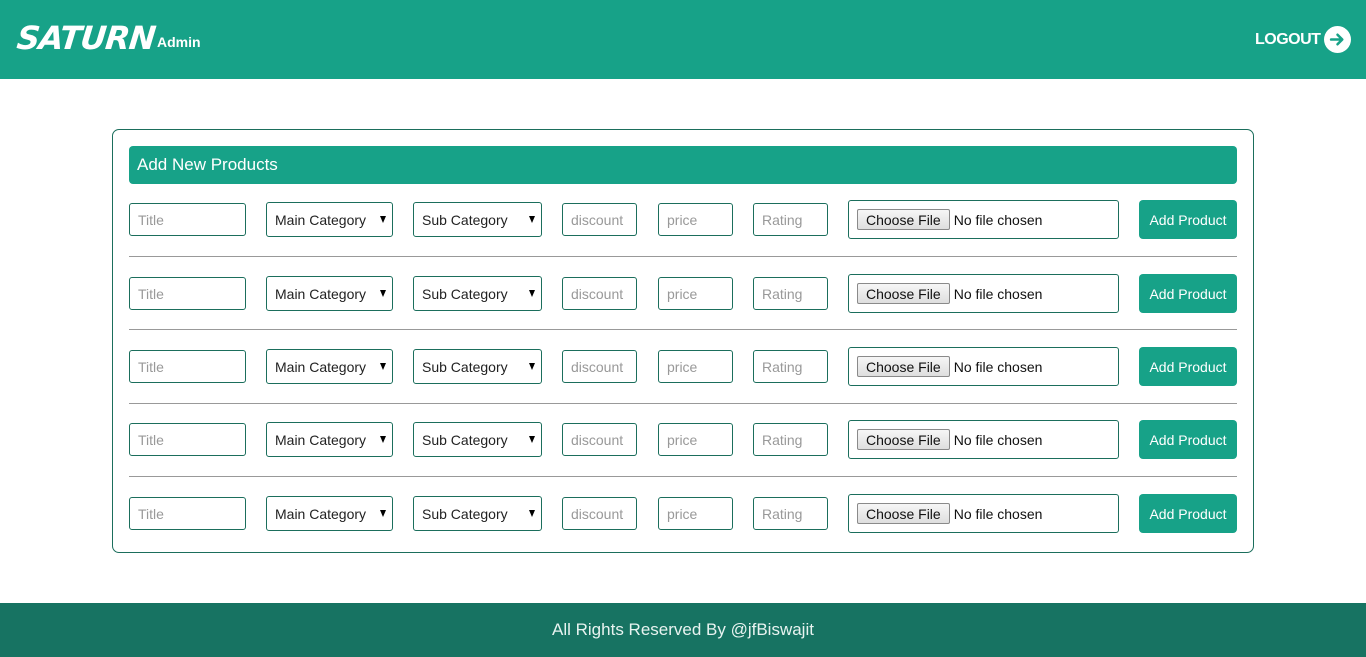 The height and width of the screenshot is (657, 1366). What do you see at coordinates (683, 39) in the screenshot?
I see `top-bar: SATURN Admin LOGOUT` at bounding box center [683, 39].